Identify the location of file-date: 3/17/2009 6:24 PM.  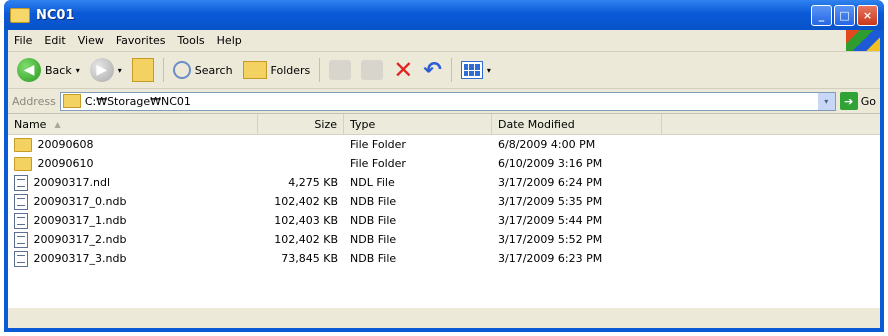
(550, 182).